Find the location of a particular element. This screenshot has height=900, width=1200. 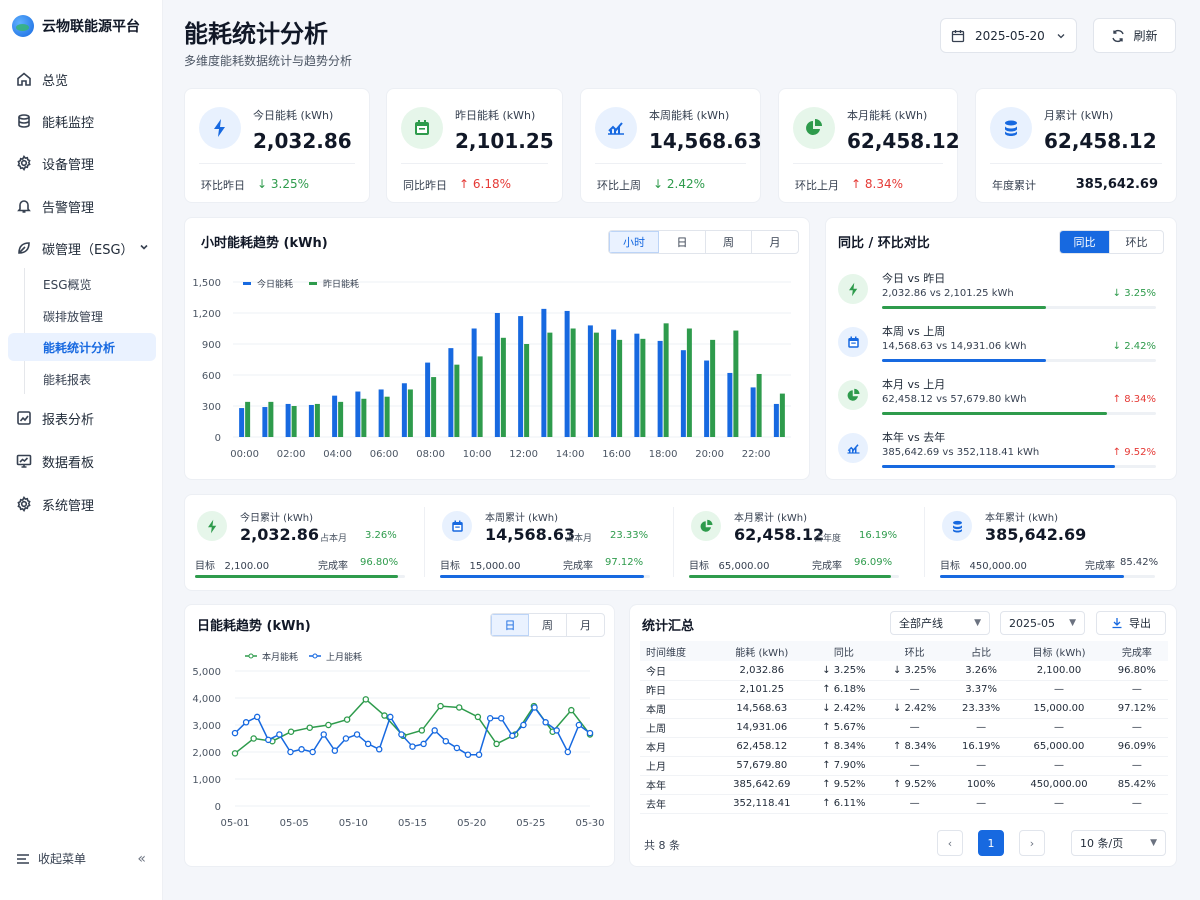

kpi-change: ↑ 6.18% is located at coordinates (485, 184).